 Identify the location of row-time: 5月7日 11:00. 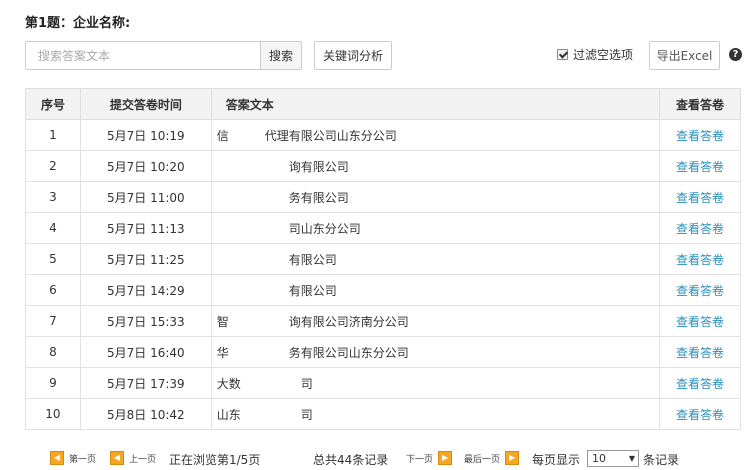
(145, 197).